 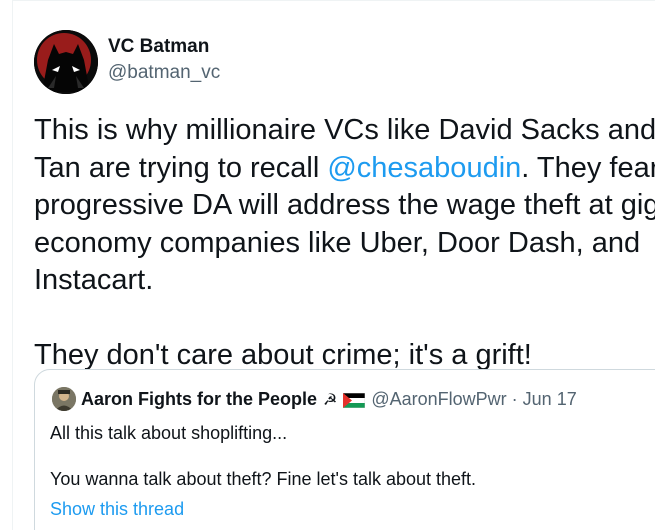 I want to click on tweet-line-5: Instacart., so click(x=94, y=280).